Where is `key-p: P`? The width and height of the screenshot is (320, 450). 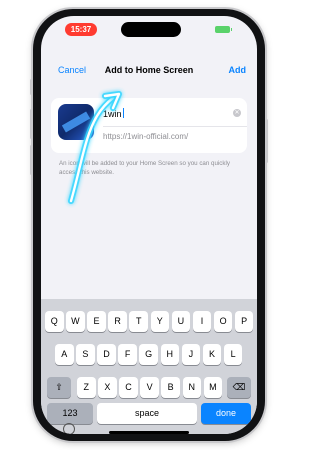
key-p: P is located at coordinates (244, 321).